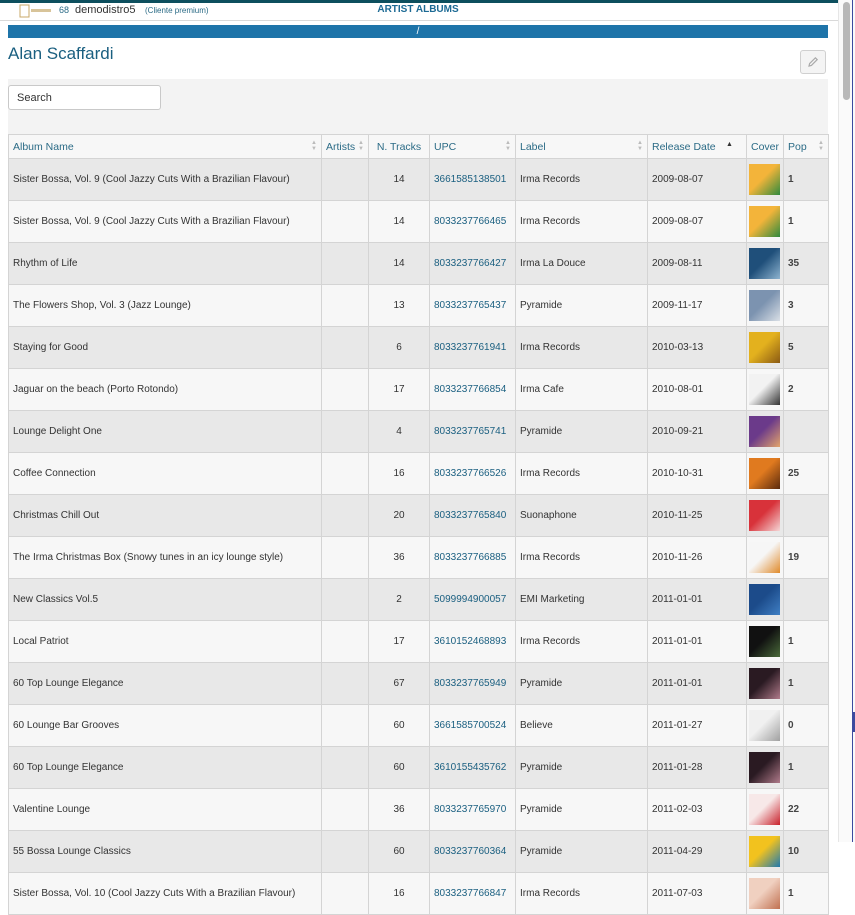 Image resolution: width=855 pixels, height=915 pixels. What do you see at coordinates (472, 431) in the screenshot?
I see `upc-cell: 8033237765741` at bounding box center [472, 431].